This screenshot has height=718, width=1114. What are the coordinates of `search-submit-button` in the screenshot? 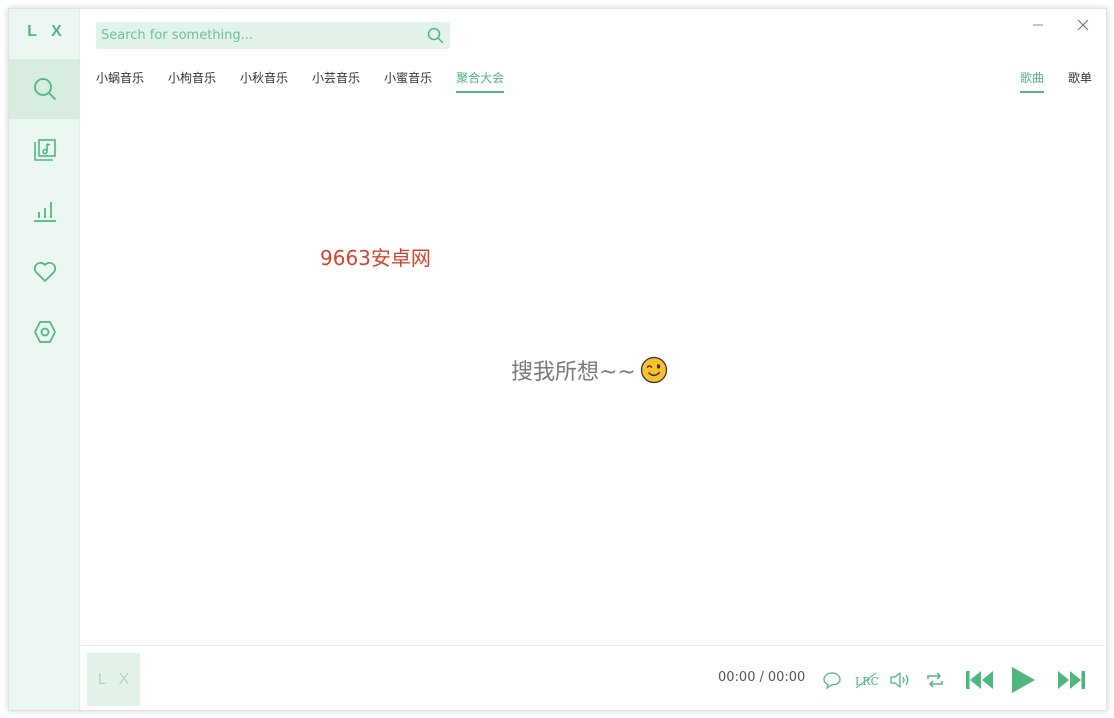 It's located at (435, 35).